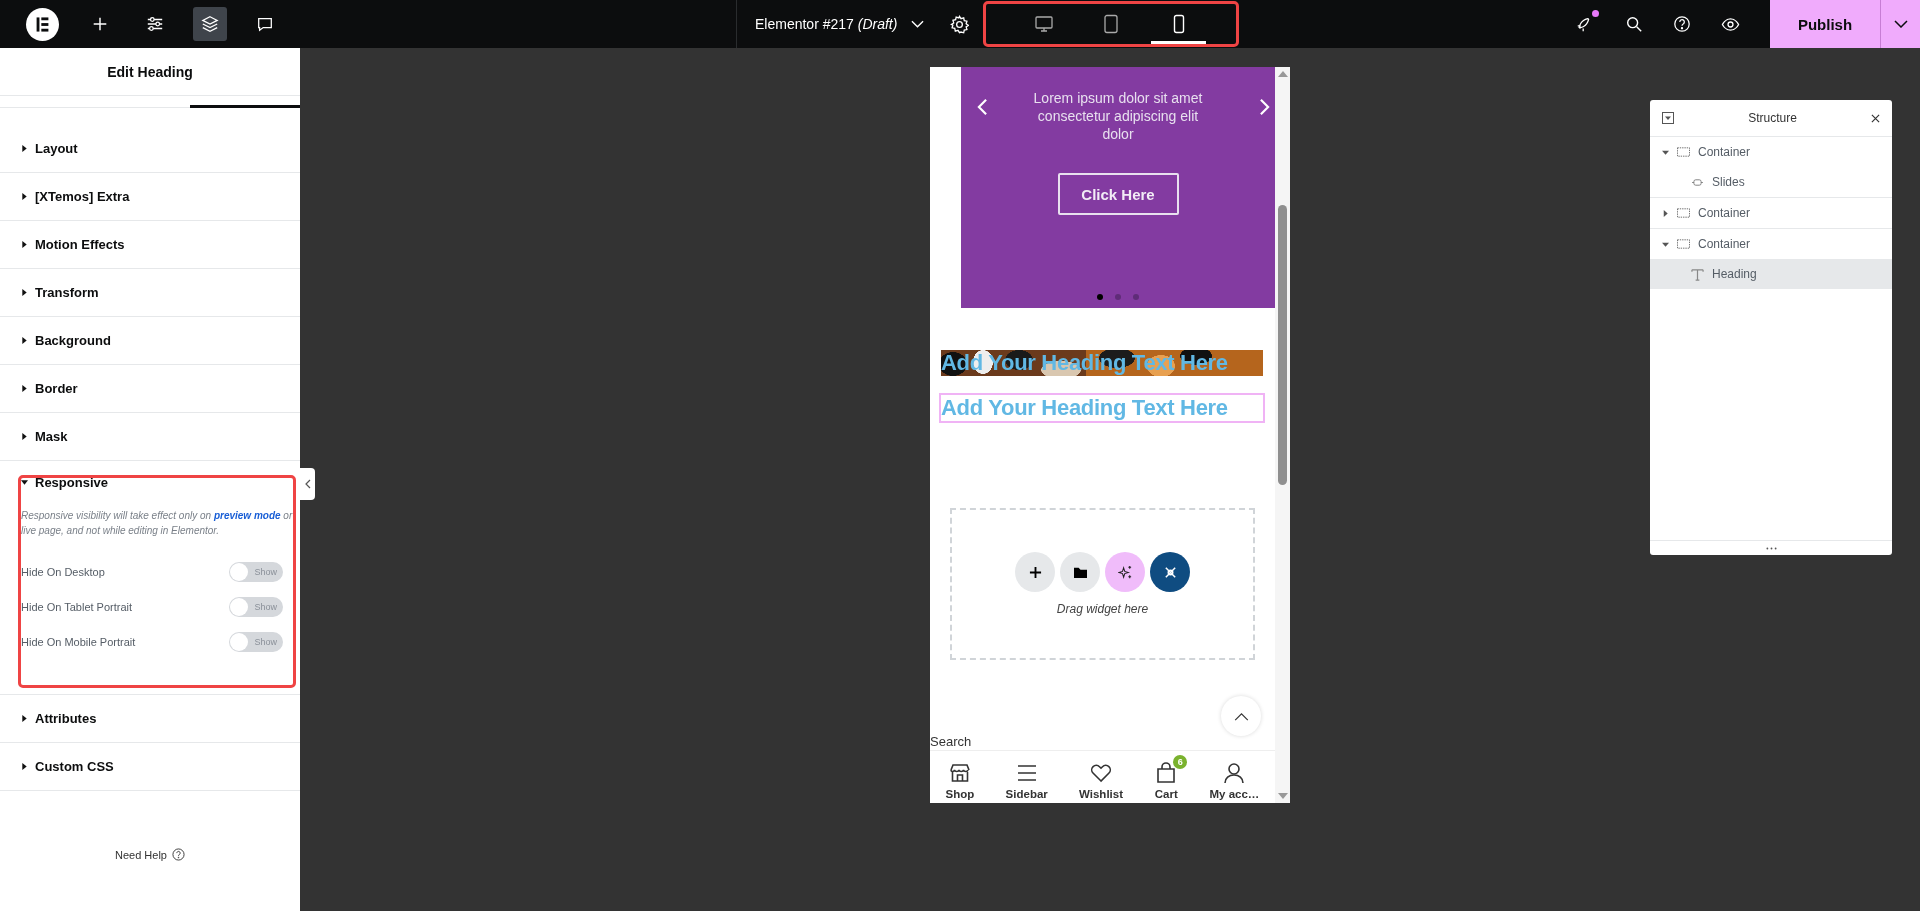  I want to click on section-header: Layout, so click(150, 148).